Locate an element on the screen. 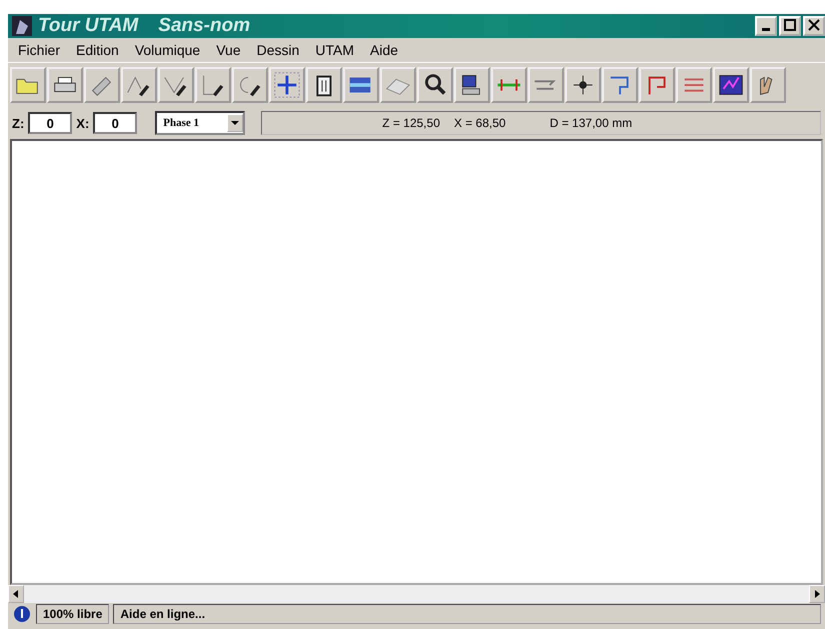 This screenshot has width=825, height=629. layers-icon is located at coordinates (361, 85).